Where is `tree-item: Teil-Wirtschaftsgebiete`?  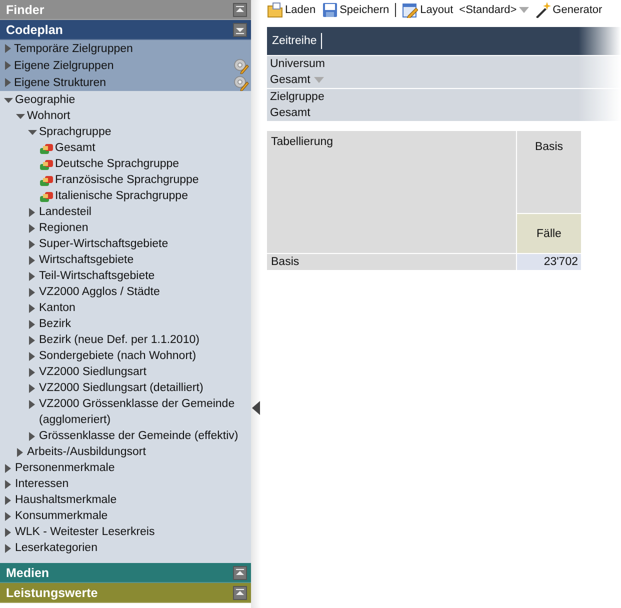
tree-item: Teil-Wirtschaftsgebiete is located at coordinates (125, 276).